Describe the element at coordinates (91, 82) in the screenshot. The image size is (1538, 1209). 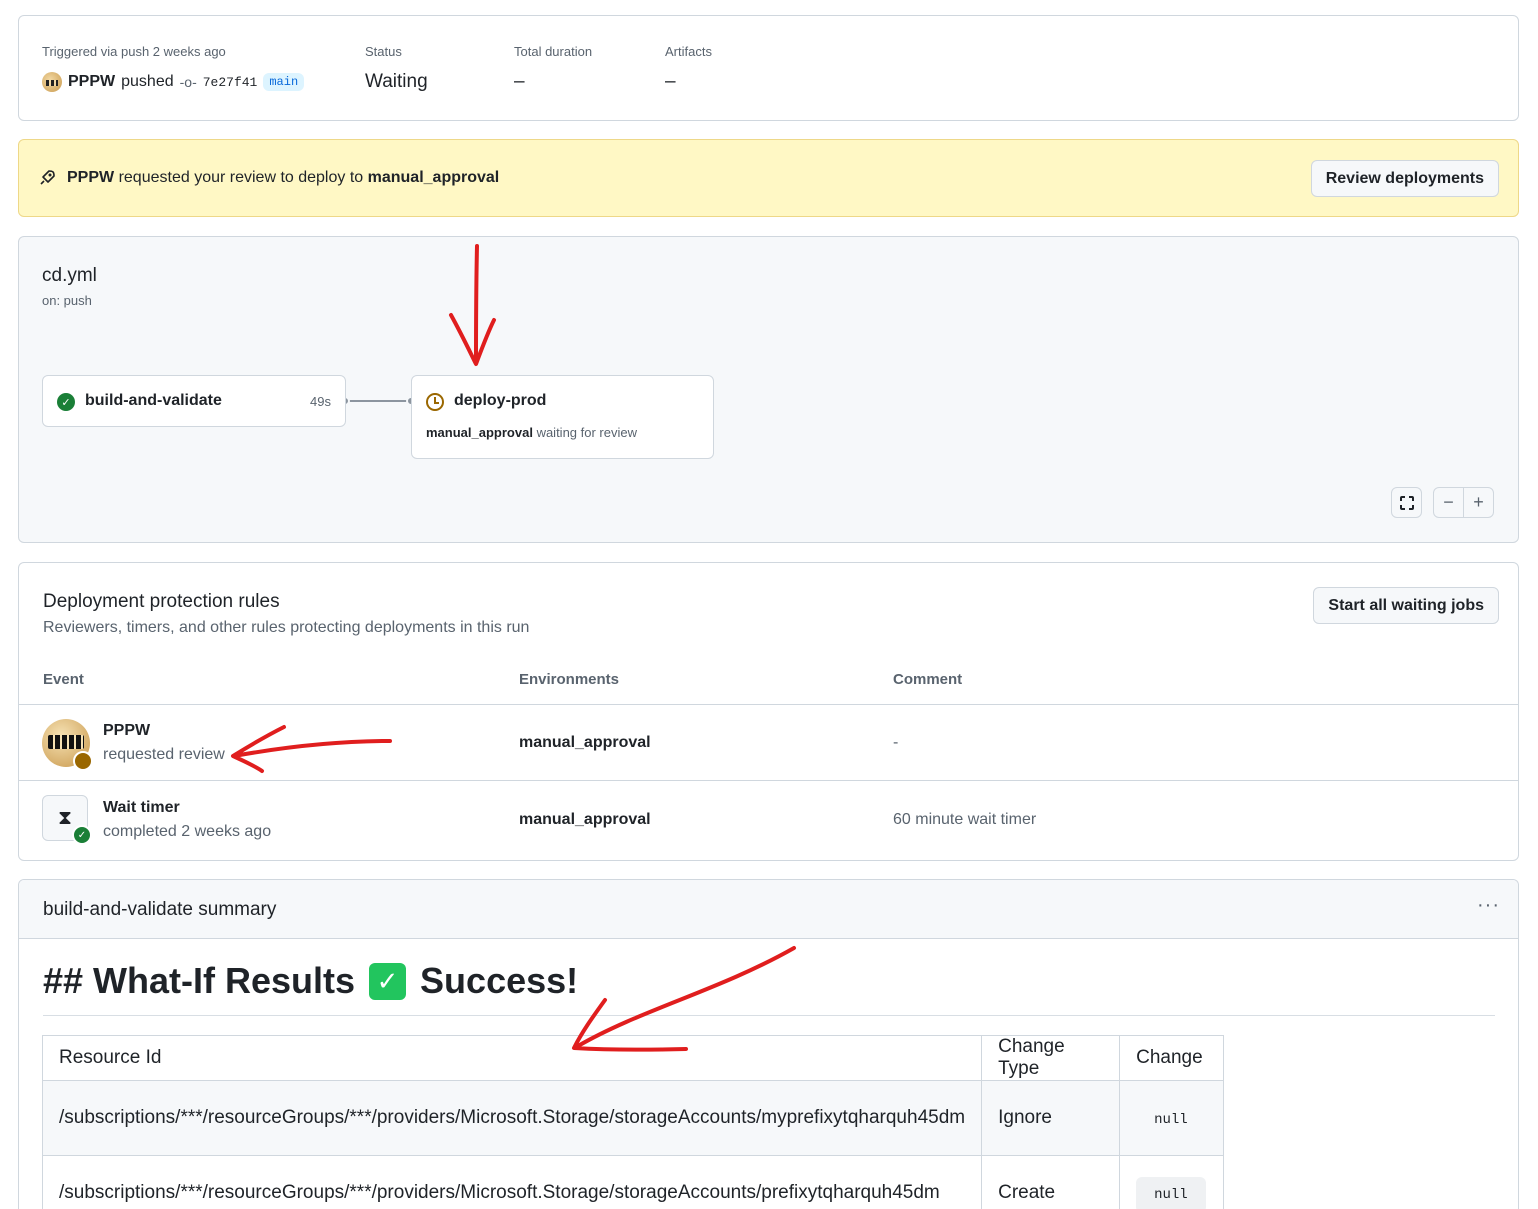
I see `actor-name: PPPW` at that location.